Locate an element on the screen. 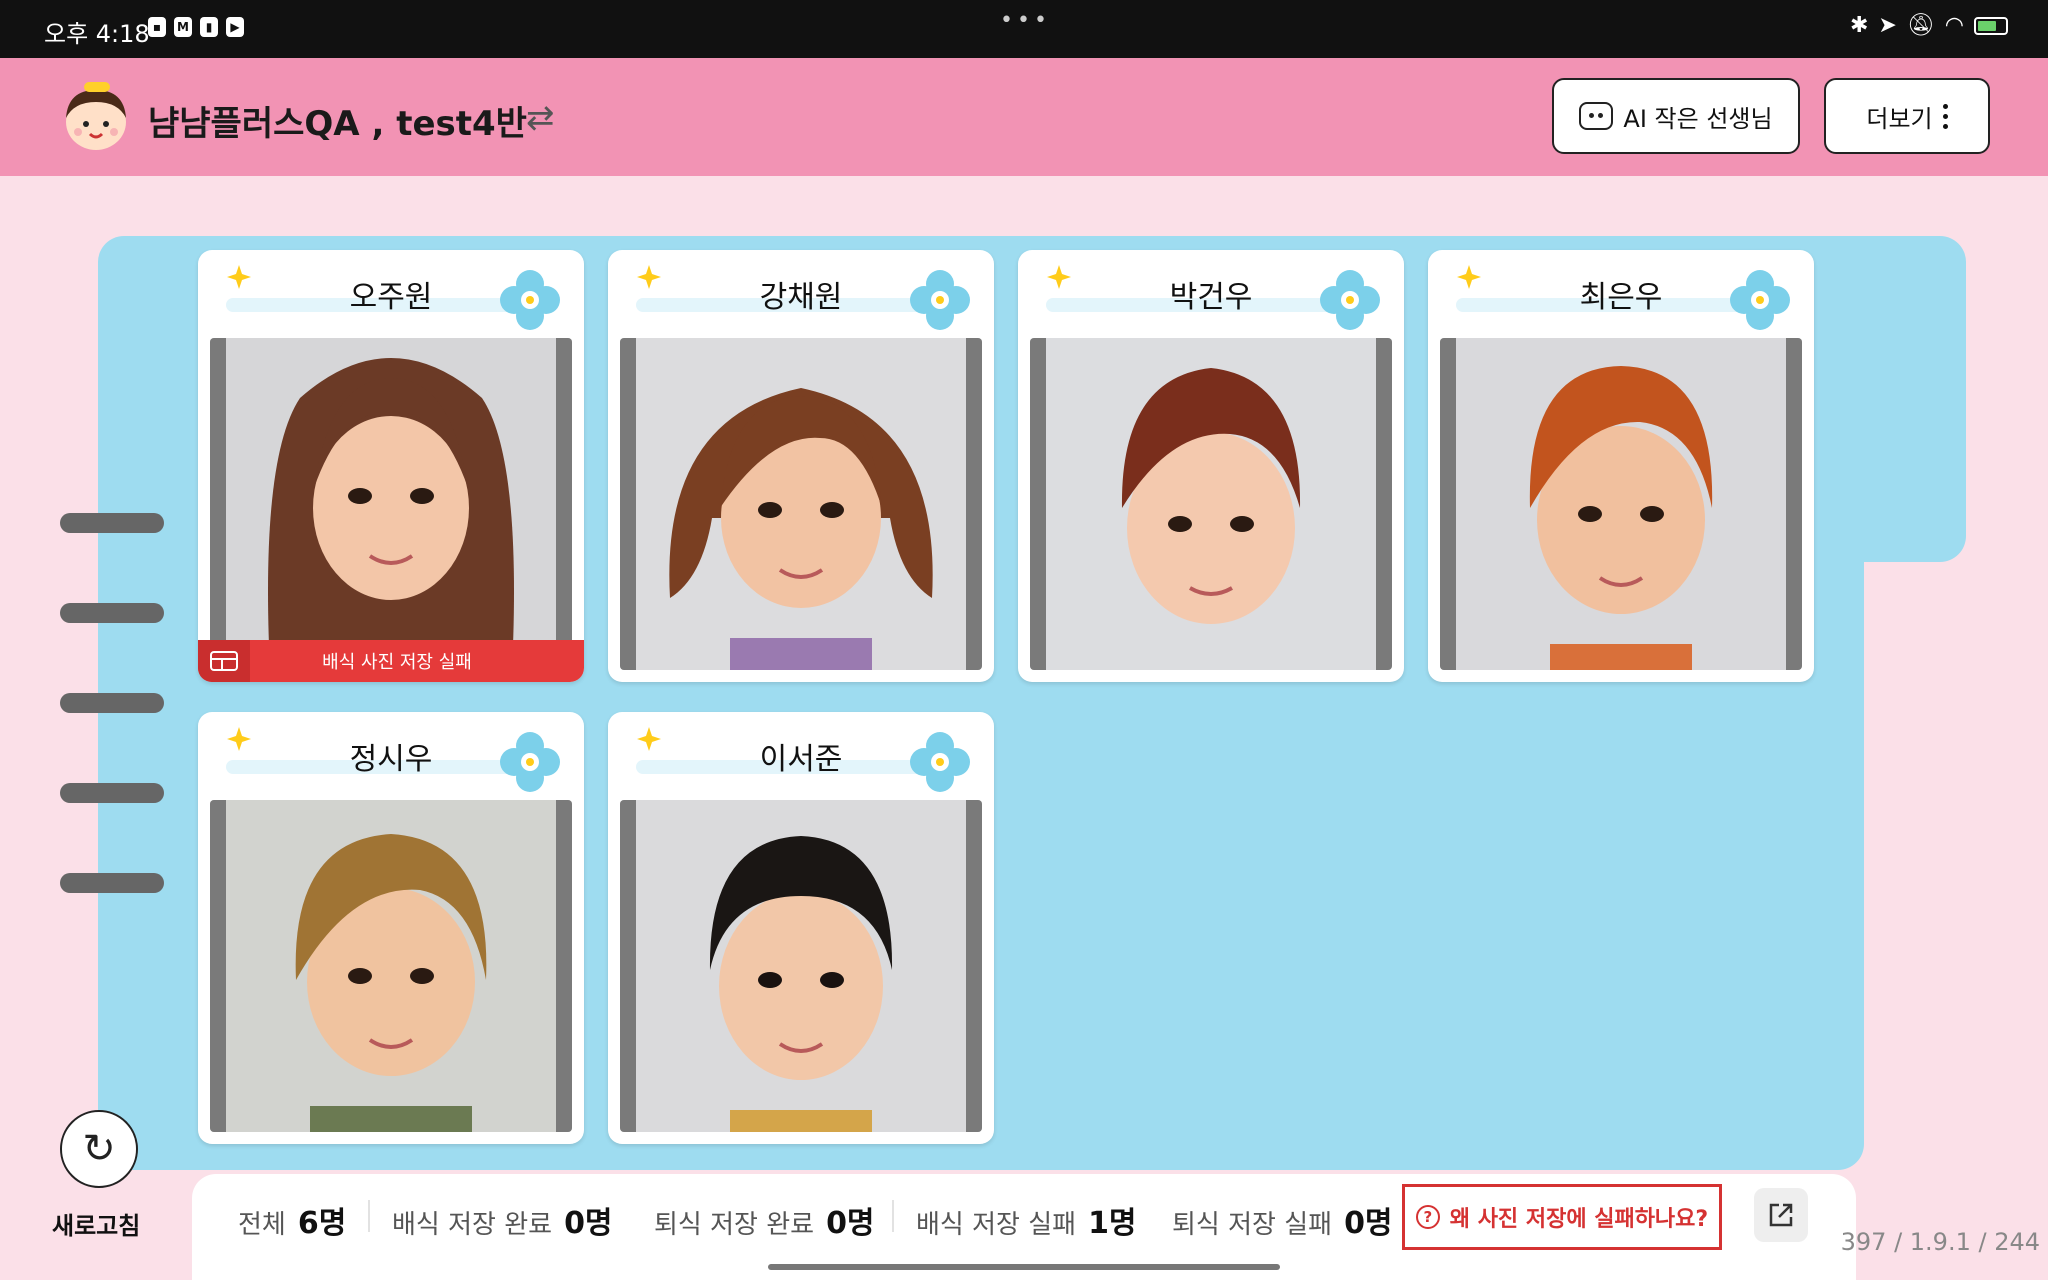  more-label: 더보기 is located at coordinates (1899, 118).